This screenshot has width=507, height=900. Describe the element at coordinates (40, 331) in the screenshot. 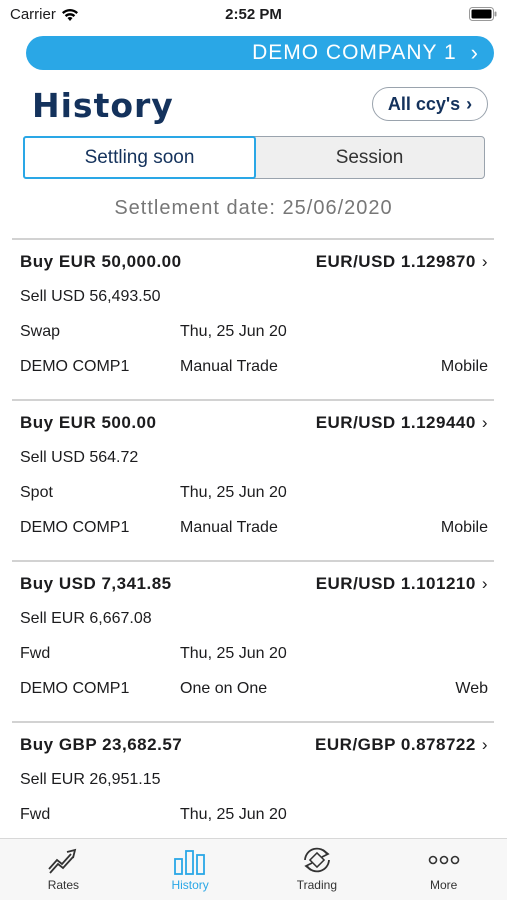

I see `trade-type: Swap` at that location.